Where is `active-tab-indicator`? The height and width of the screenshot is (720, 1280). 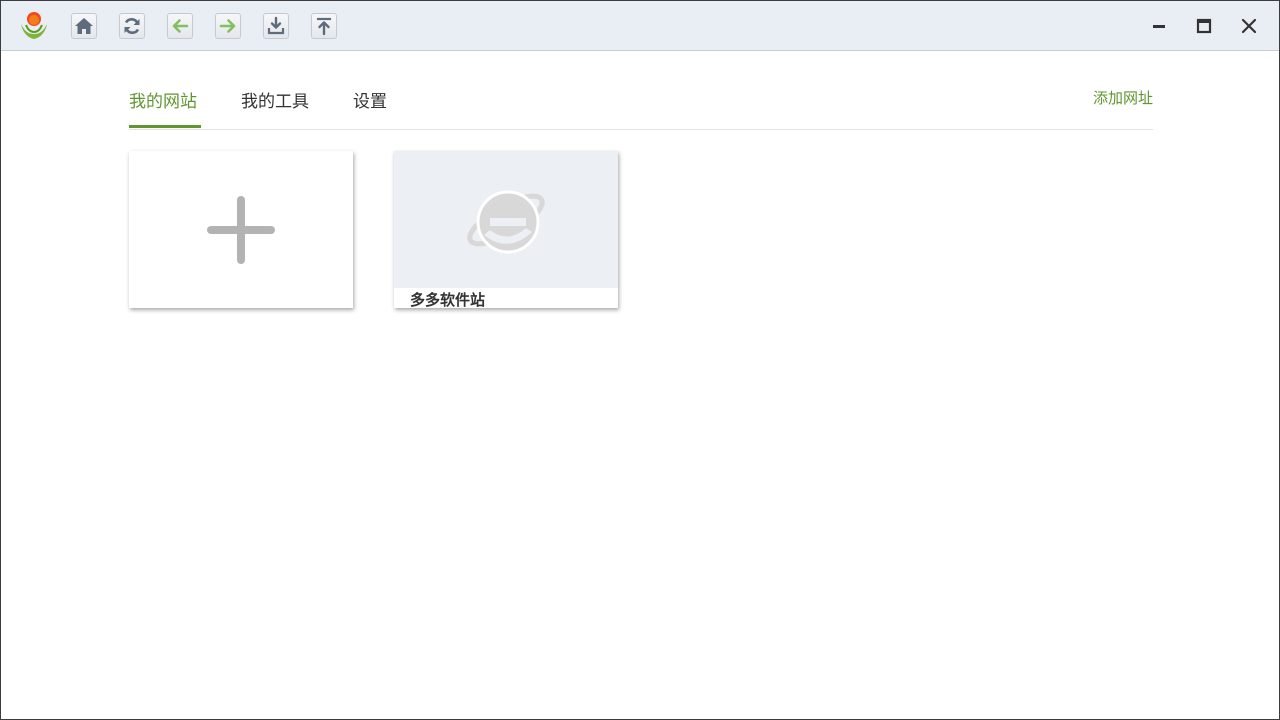
active-tab-indicator is located at coordinates (165, 126).